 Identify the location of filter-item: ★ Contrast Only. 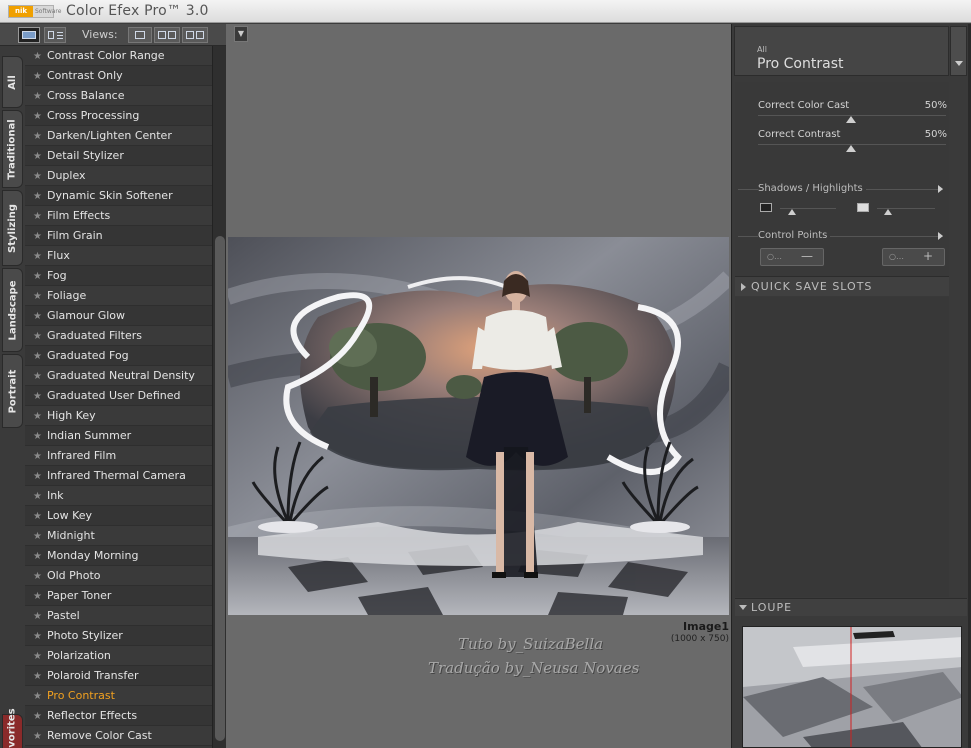
(118, 76).